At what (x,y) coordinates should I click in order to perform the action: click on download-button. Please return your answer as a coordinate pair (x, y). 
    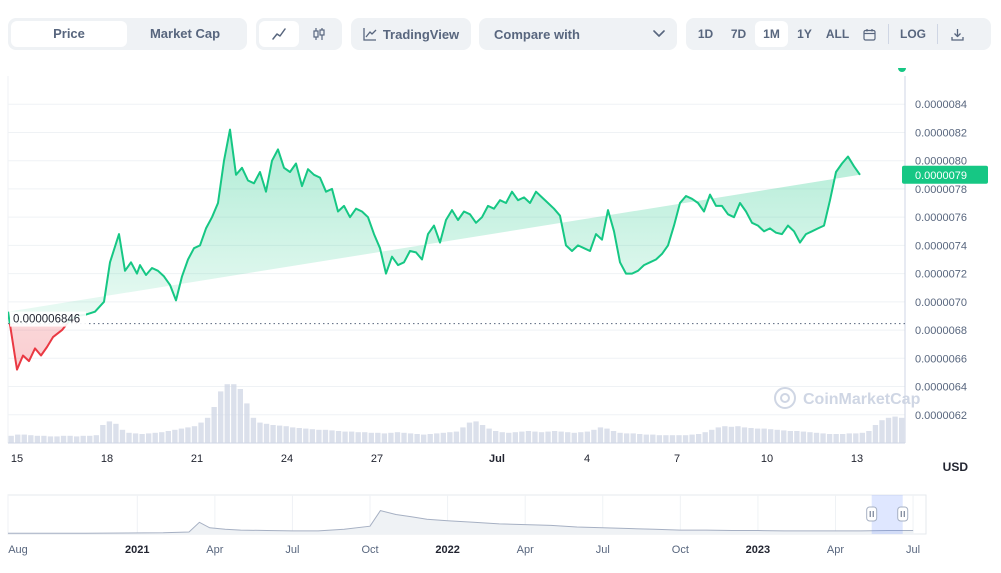
    Looking at the image, I should click on (957, 34).